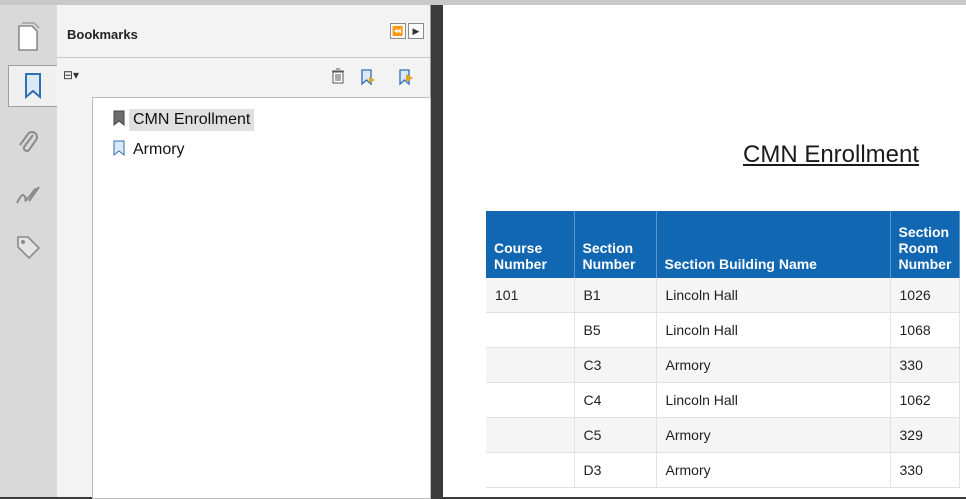 The width and height of the screenshot is (966, 499). Describe the element at coordinates (615, 295) in the screenshot. I see `cell-section-number: B1` at that location.